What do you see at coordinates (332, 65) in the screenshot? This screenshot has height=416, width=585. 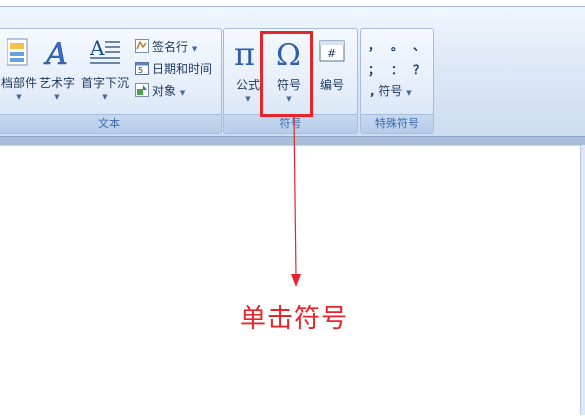 I see `number-button: # 编号` at bounding box center [332, 65].